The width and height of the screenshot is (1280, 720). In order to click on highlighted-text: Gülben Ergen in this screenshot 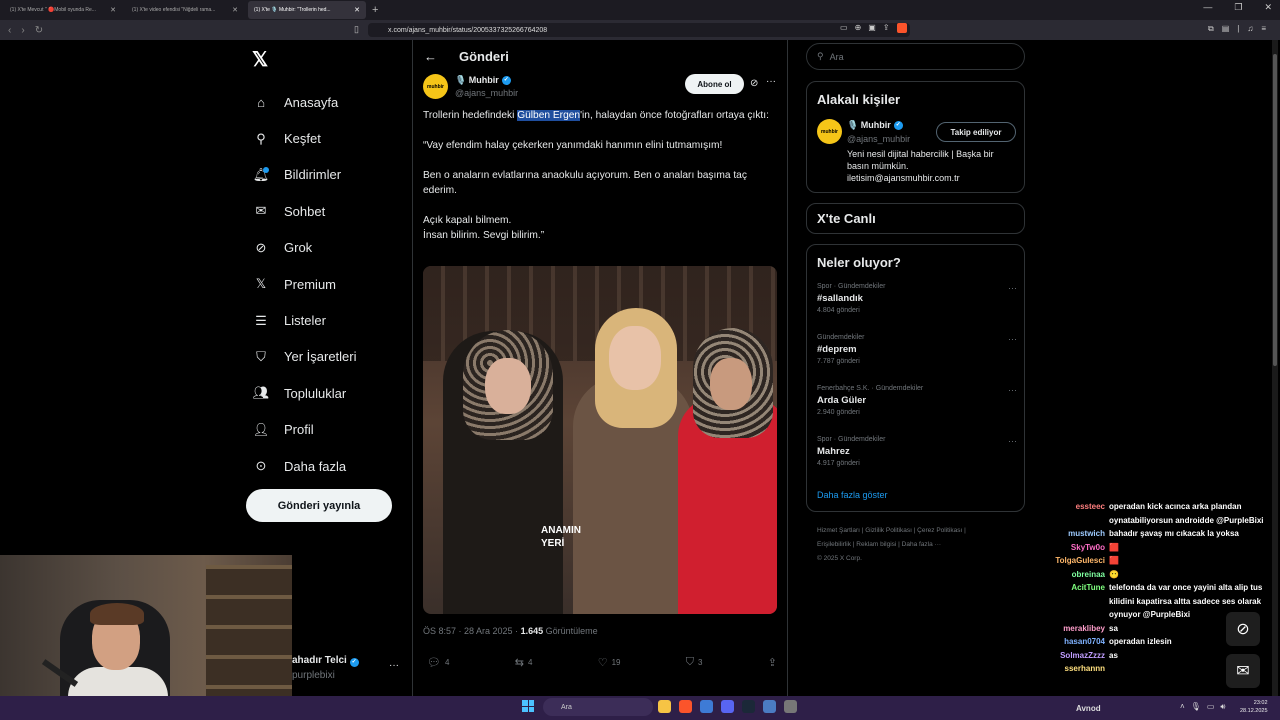, I will do `click(549, 115)`.